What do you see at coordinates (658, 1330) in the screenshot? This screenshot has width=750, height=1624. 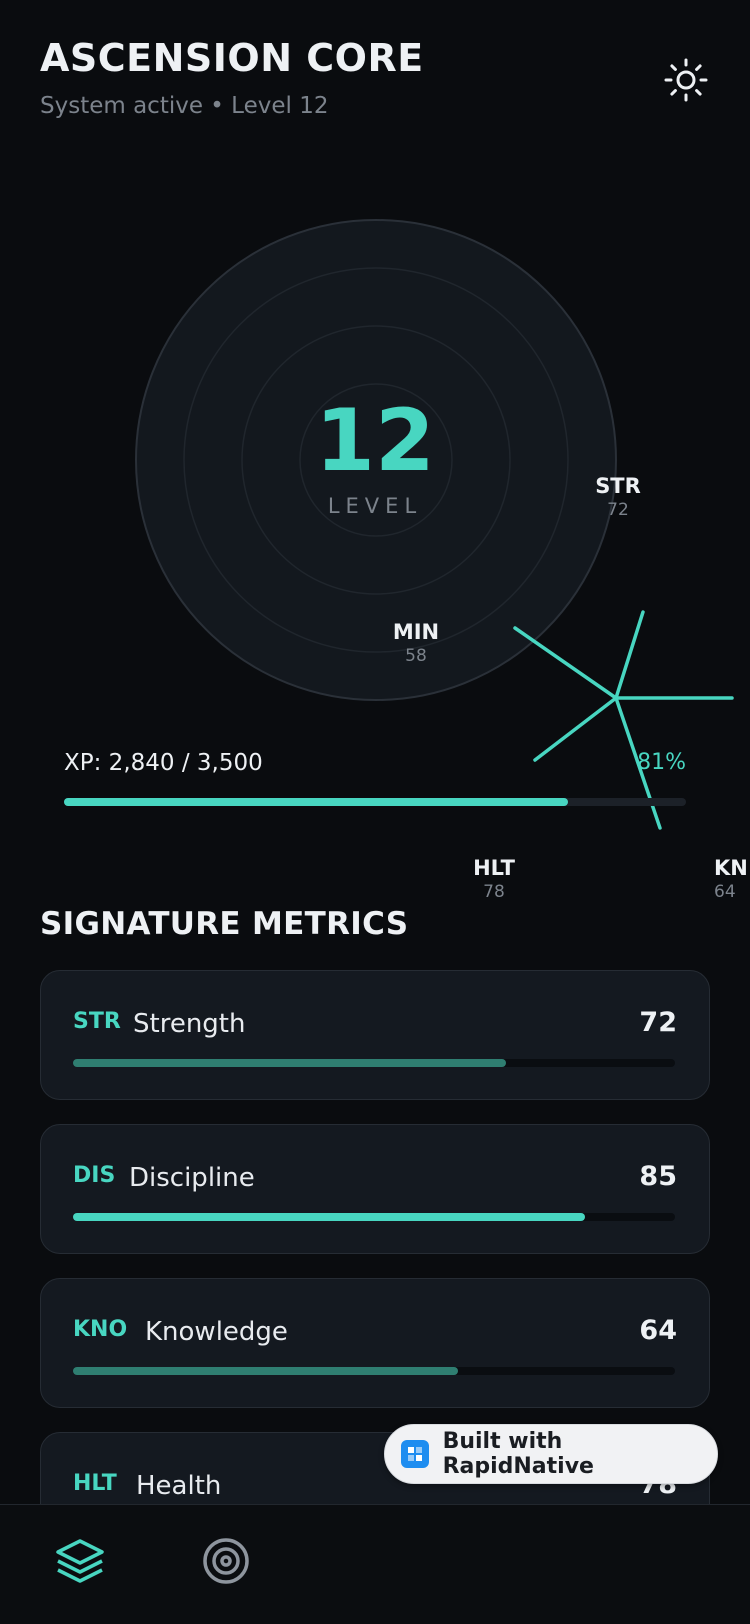 I see `metric-value: 64` at bounding box center [658, 1330].